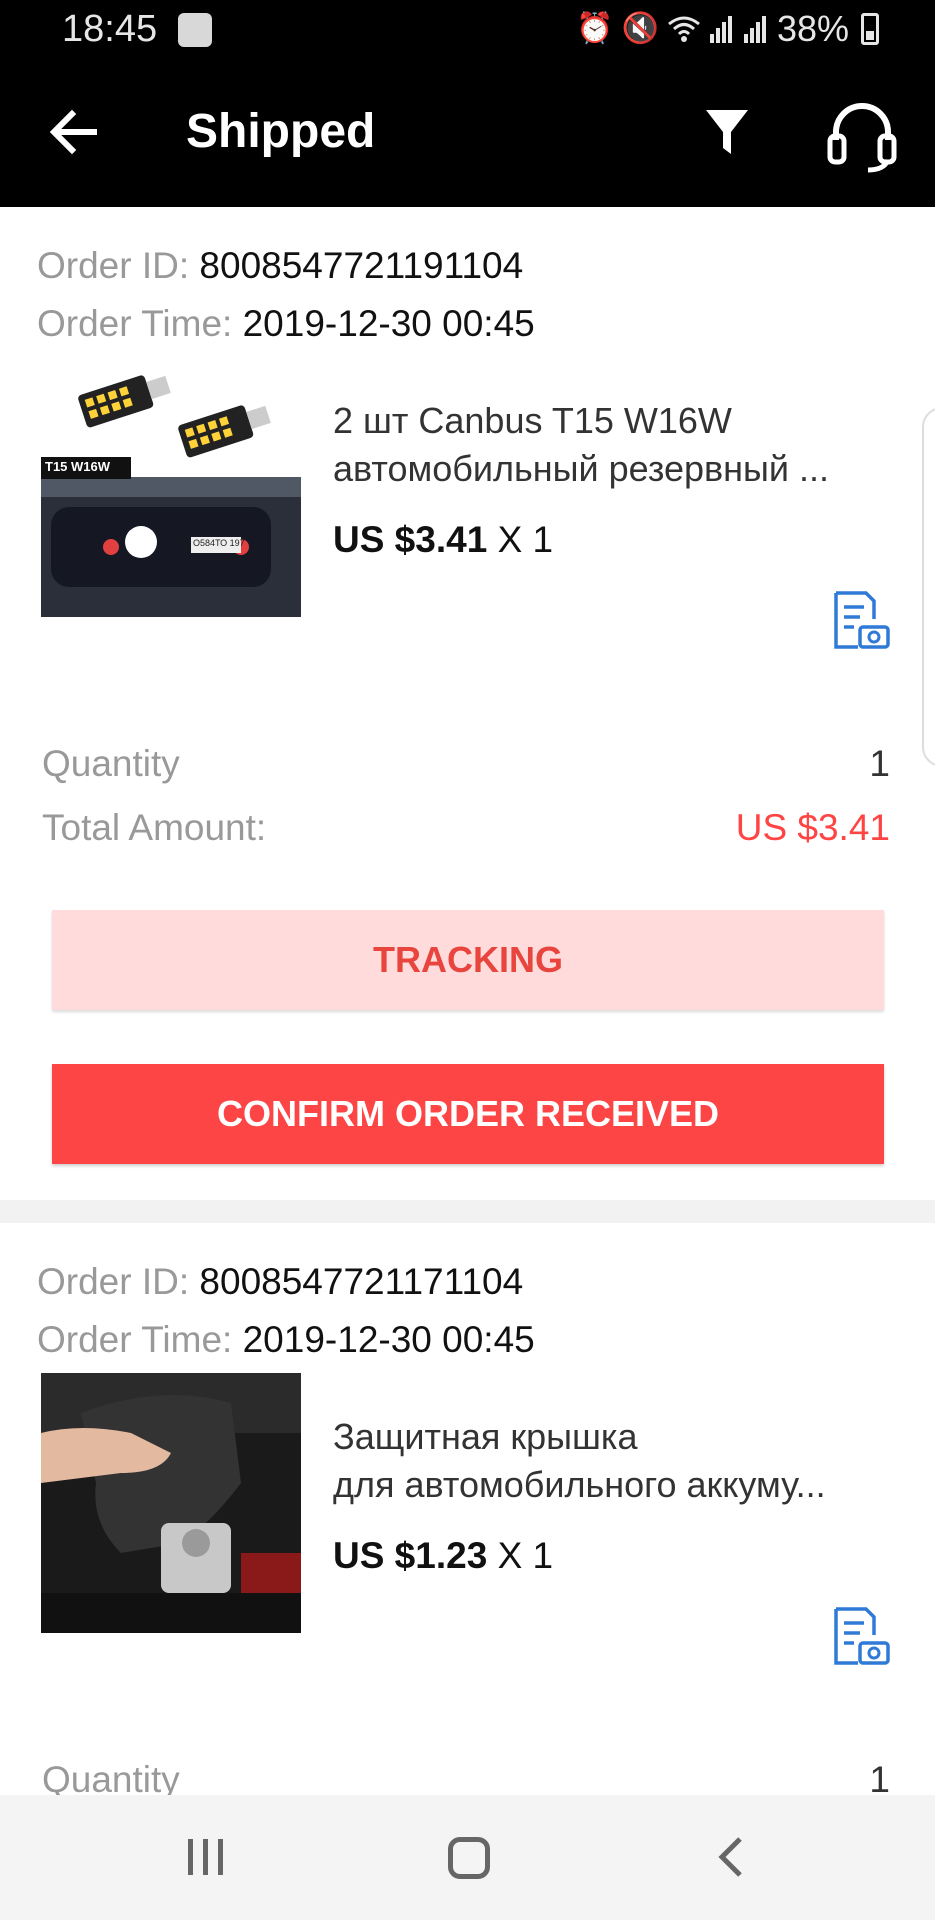  Describe the element at coordinates (78, 466) in the screenshot. I see `thumbnail-label: T15 W16W` at that location.